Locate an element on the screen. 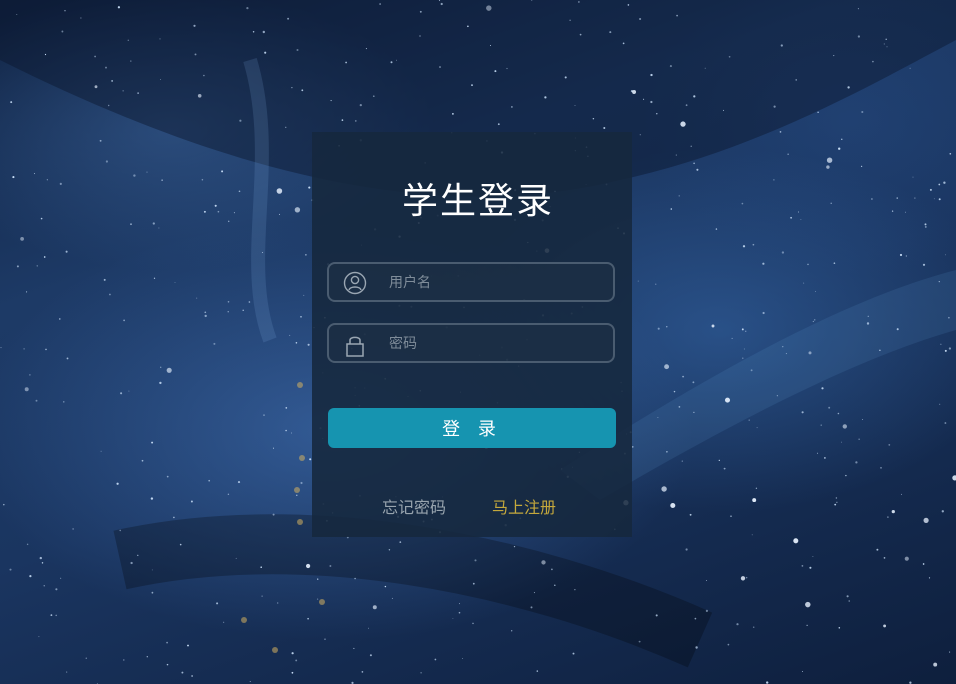 The height and width of the screenshot is (684, 956). username-field is located at coordinates (471, 282).